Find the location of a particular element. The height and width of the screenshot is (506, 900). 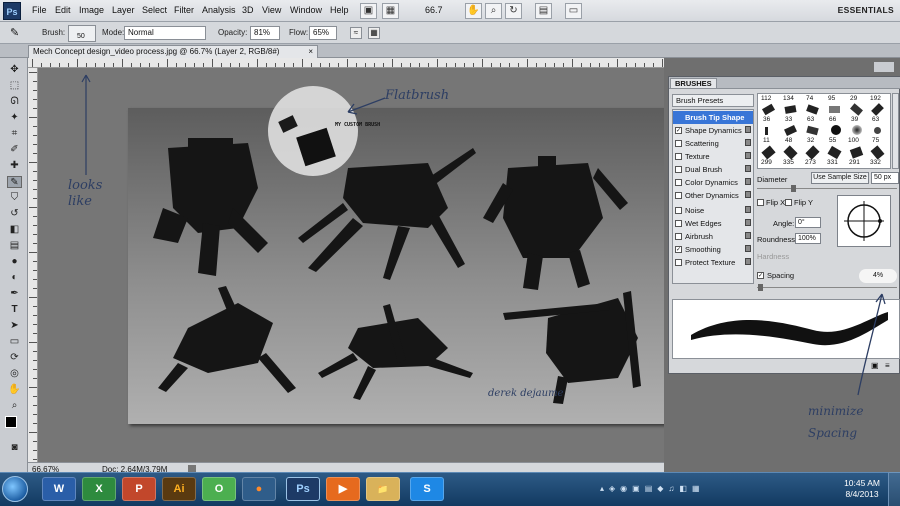

protect-texture-checkbox is located at coordinates (678, 262).